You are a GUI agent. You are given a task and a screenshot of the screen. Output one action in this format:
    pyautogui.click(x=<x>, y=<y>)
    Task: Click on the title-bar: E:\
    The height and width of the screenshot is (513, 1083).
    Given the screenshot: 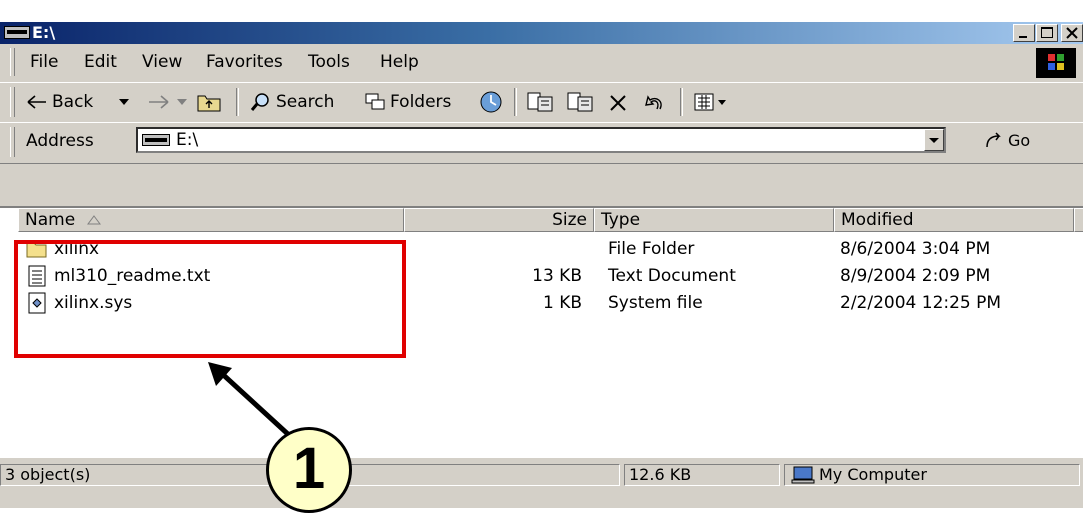 What is the action you would take?
    pyautogui.click(x=541, y=33)
    